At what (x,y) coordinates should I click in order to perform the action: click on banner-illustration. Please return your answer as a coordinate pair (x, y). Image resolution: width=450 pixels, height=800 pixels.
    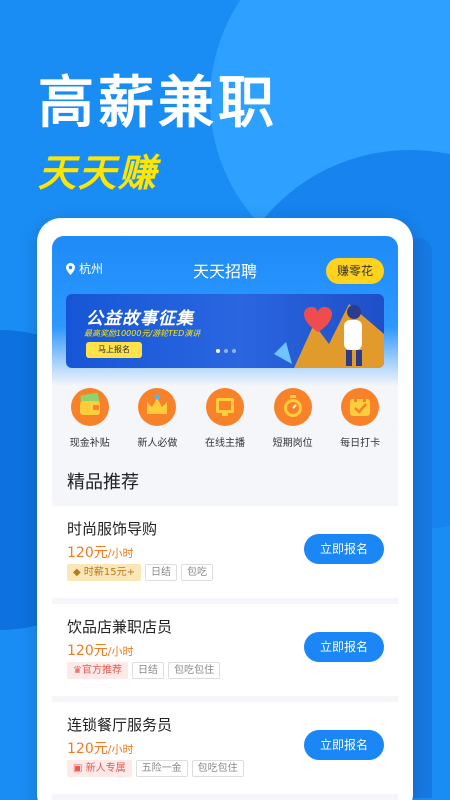
    Looking at the image, I should click on (329, 336).